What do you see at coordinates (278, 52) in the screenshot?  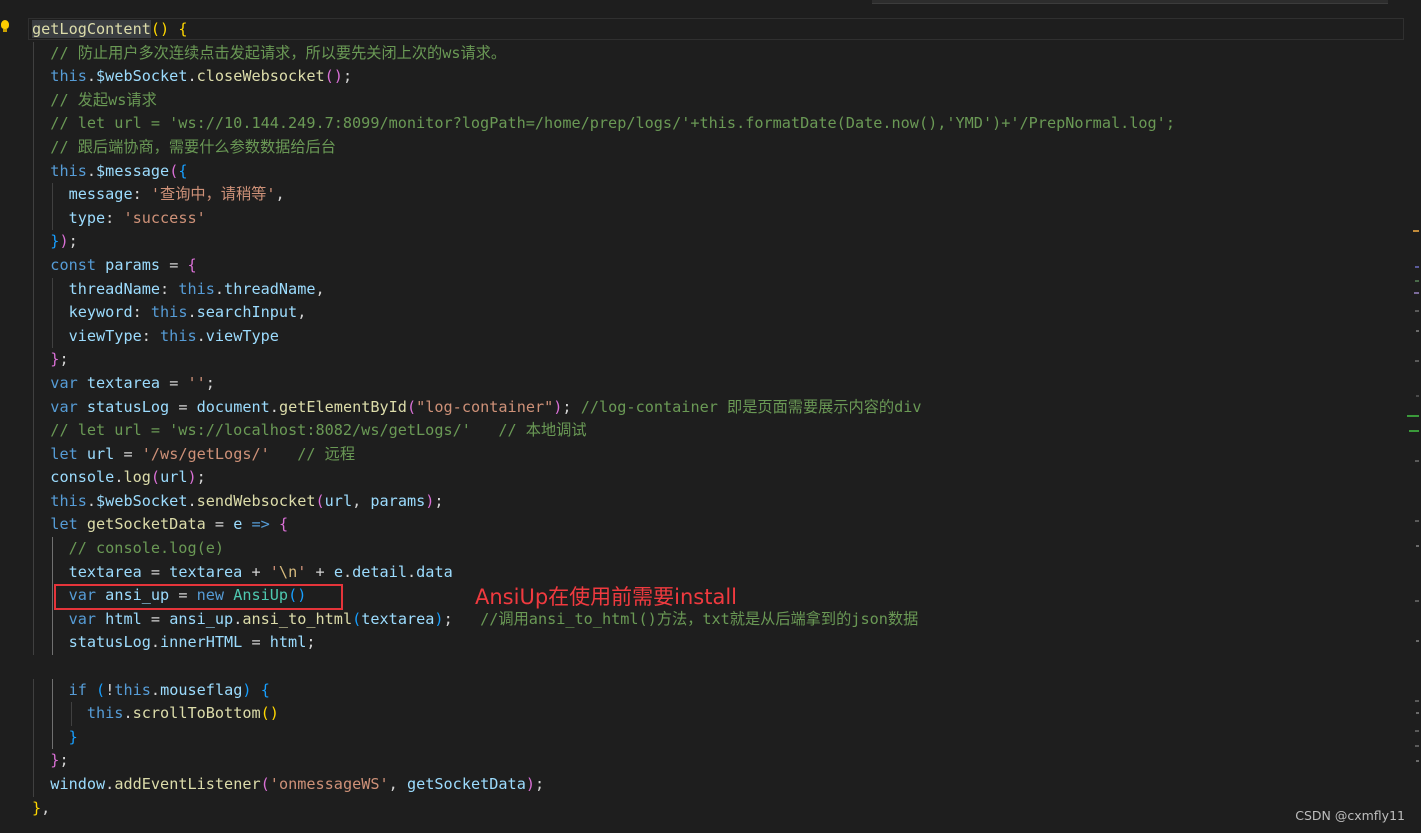 I see `code-token: // 防止用户多次连续点击发起请求，所以要先关闭上次的ws请求。` at bounding box center [278, 52].